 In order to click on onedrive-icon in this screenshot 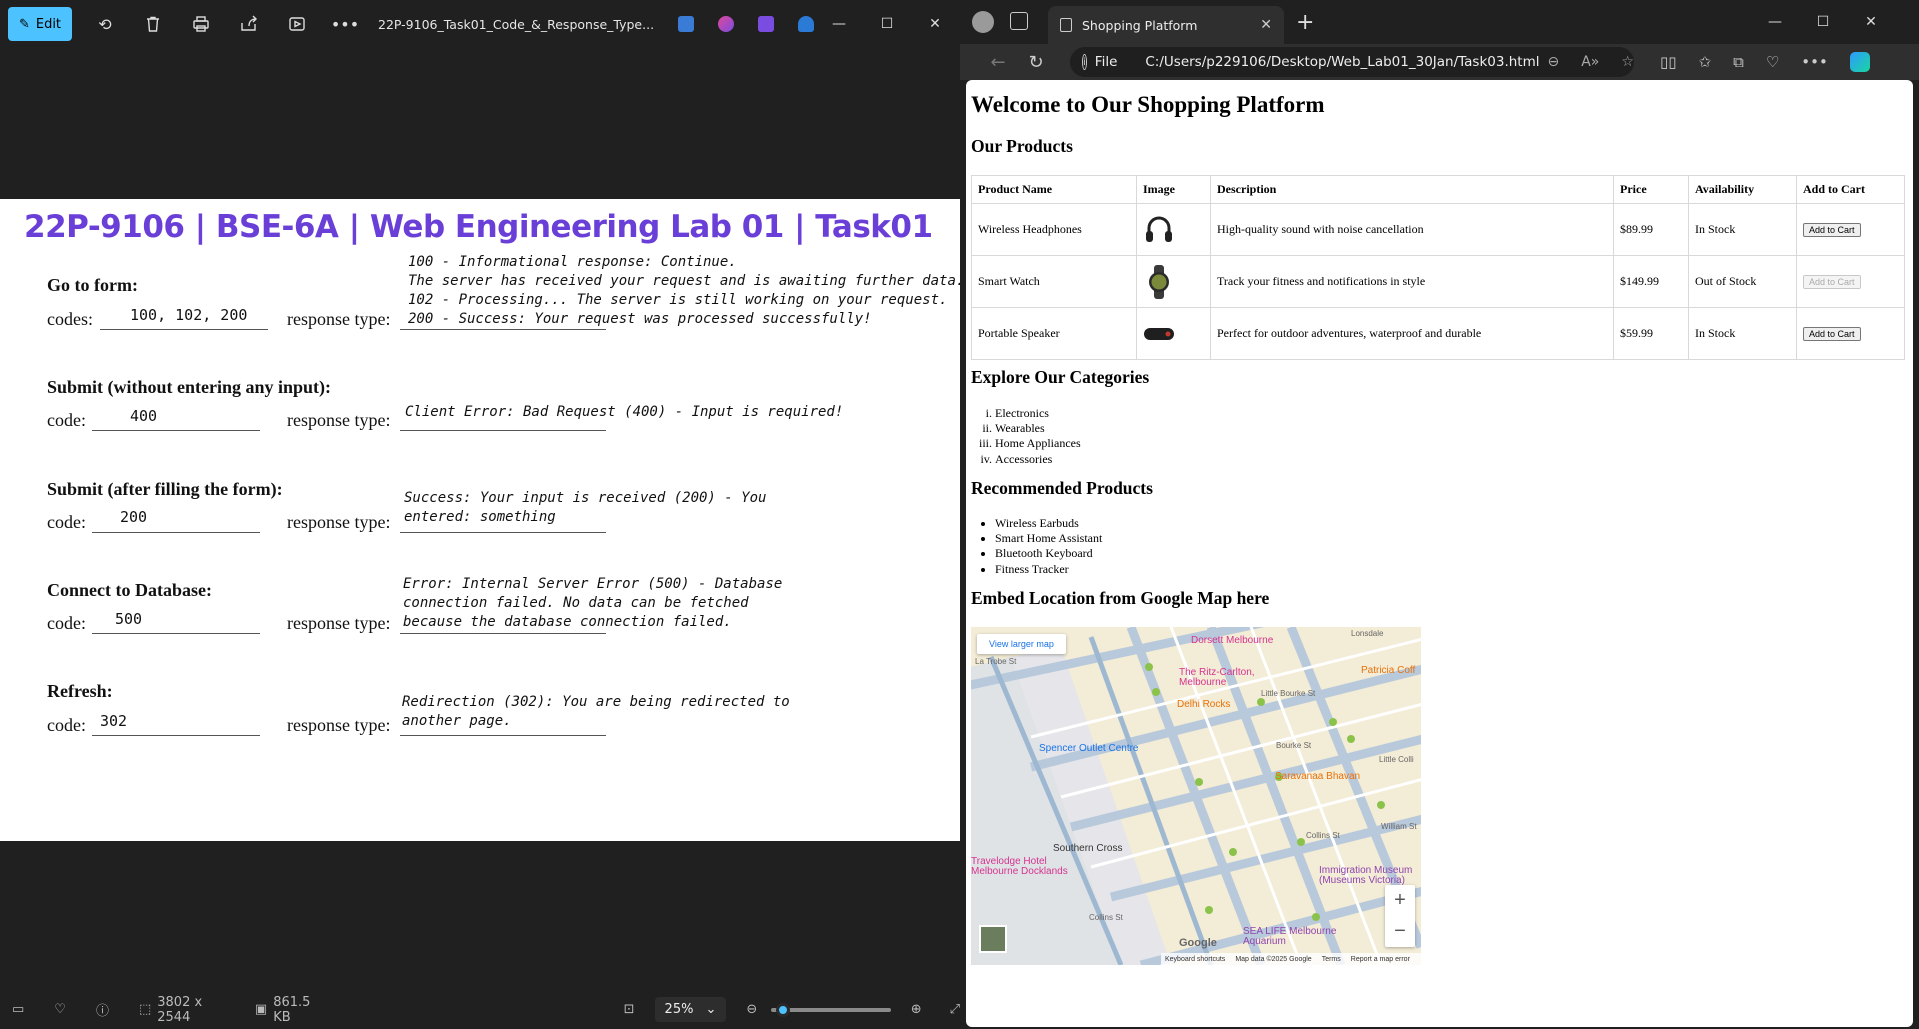, I will do `click(806, 24)`.